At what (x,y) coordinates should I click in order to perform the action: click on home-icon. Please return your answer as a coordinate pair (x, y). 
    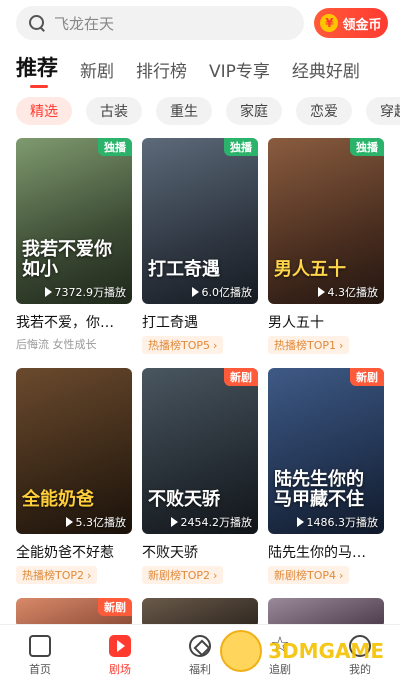
    Looking at the image, I should click on (40, 645).